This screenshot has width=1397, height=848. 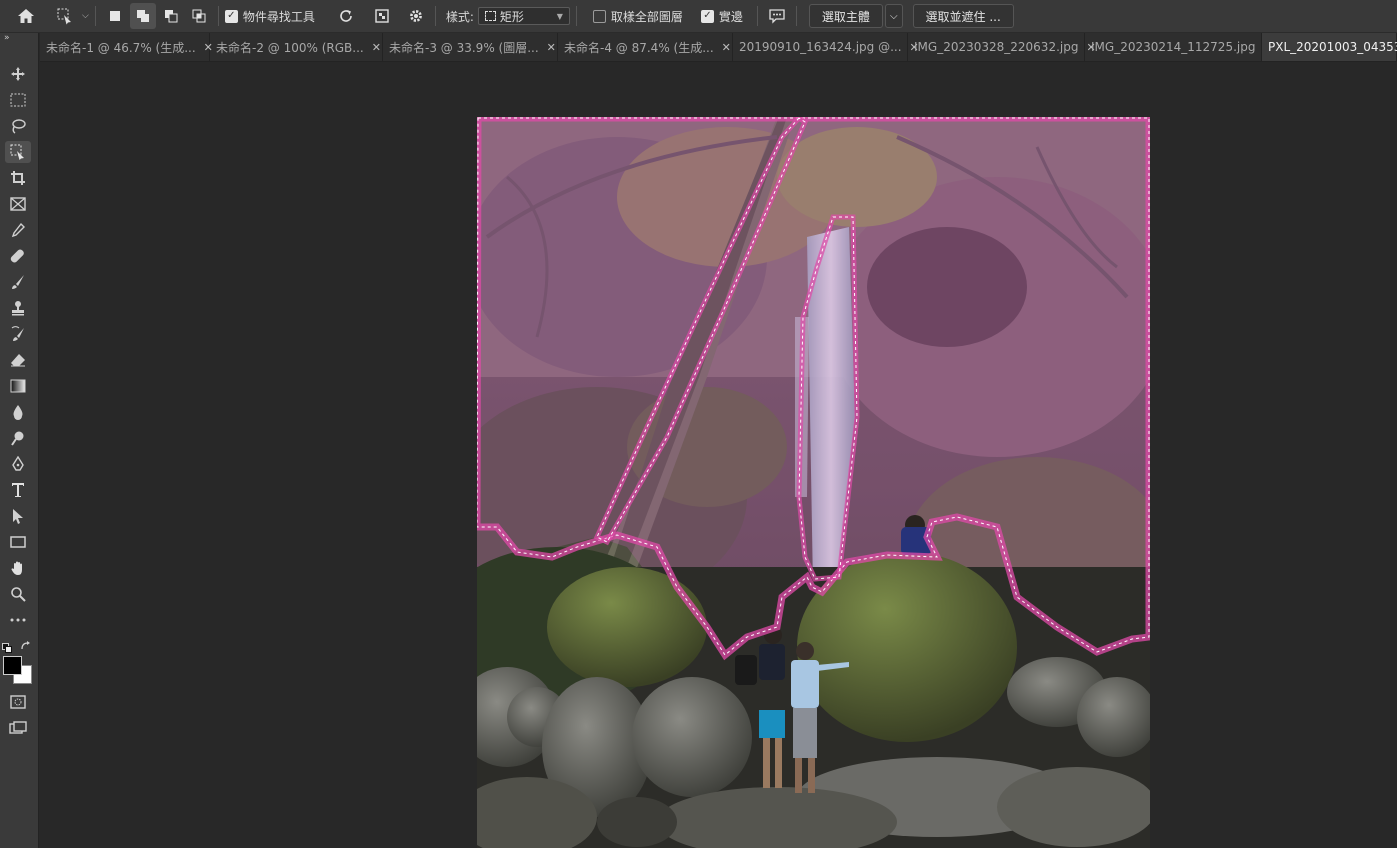 What do you see at coordinates (416, 16) in the screenshot?
I see `gear-icon` at bounding box center [416, 16].